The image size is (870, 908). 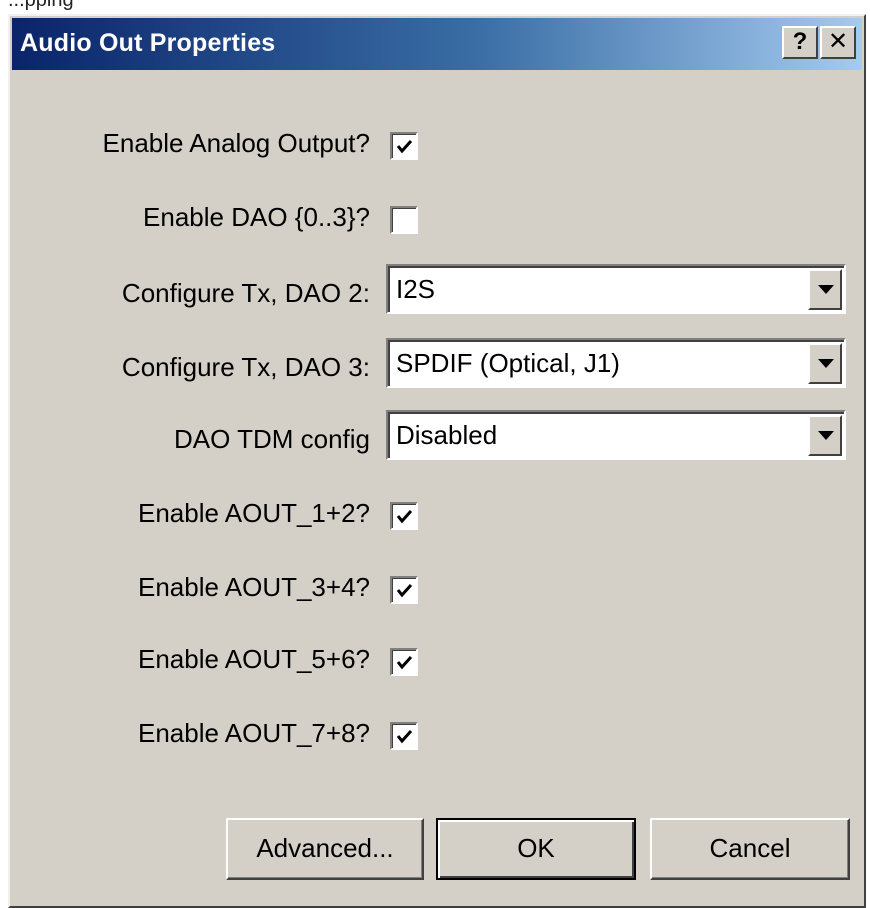 I want to click on title-bar: Audio Out Properties ? ✕, so click(x=437, y=44).